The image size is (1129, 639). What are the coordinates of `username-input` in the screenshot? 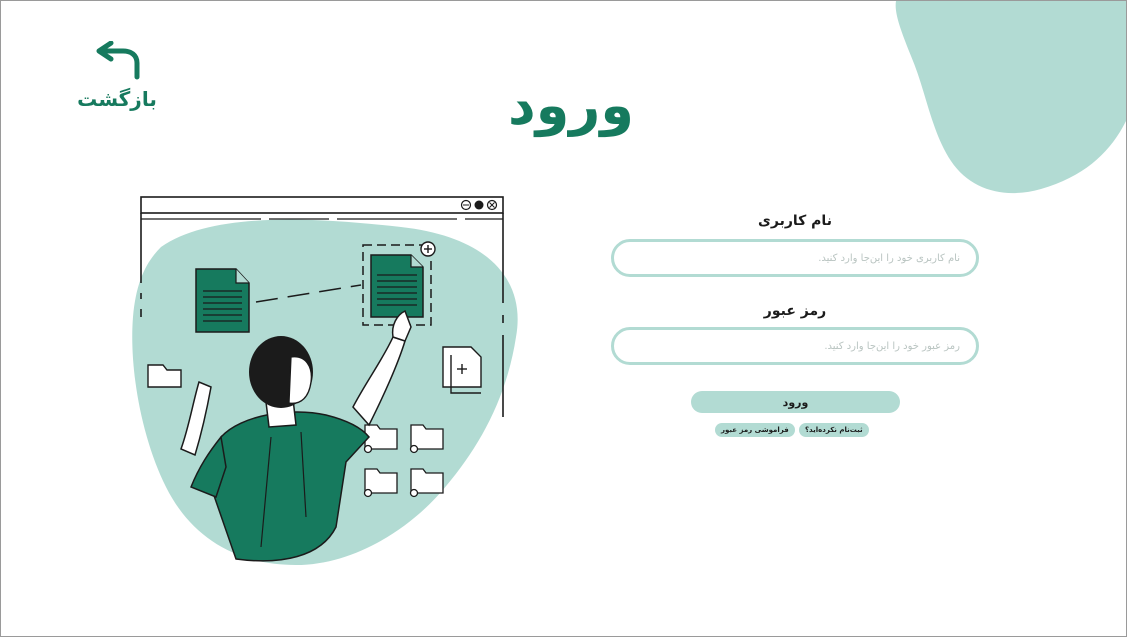 It's located at (795, 258).